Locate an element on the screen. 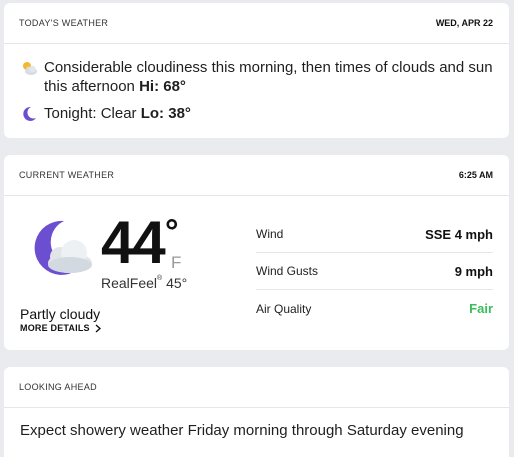  todays-weather-header: TODAY'S WEATHER WED, APR 22 is located at coordinates (256, 23).